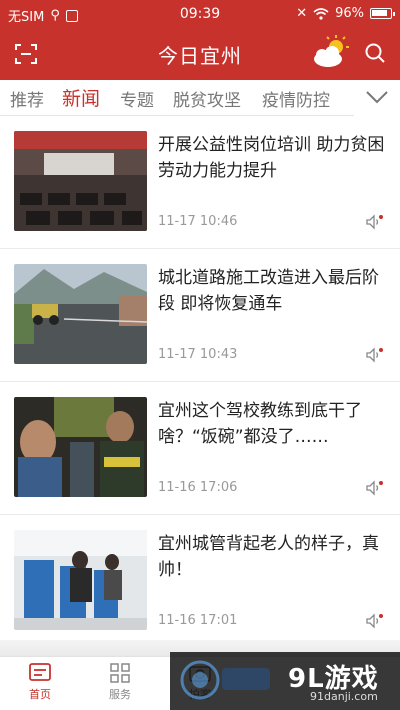 This screenshot has width=400, height=710. Describe the element at coordinates (375, 53) in the screenshot. I see `search-icon` at that location.